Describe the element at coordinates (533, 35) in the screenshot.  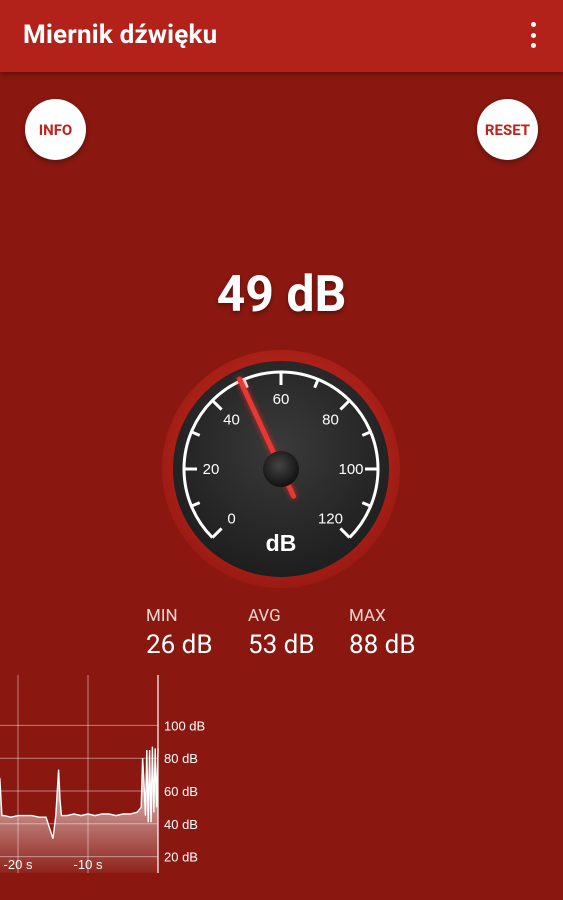
I see `more-vert-icon` at that location.